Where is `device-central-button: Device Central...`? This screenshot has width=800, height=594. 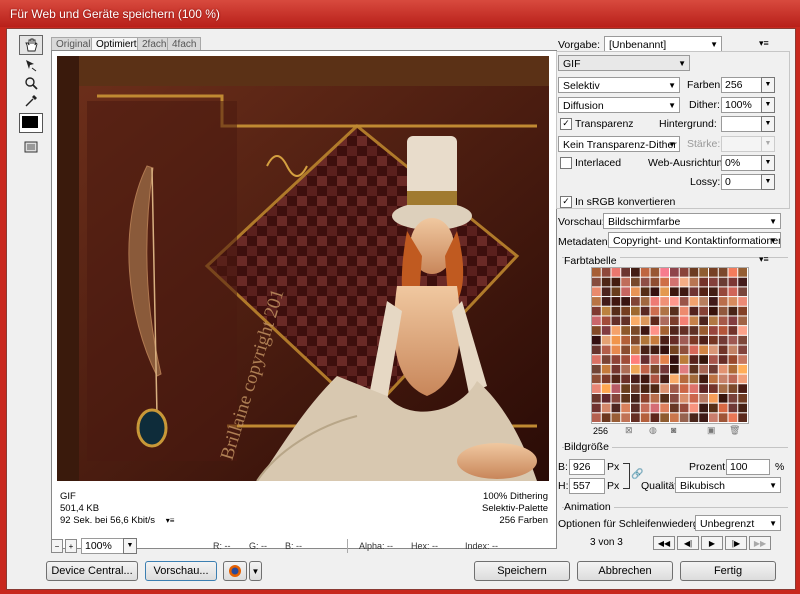
device-central-button: Device Central... is located at coordinates (92, 571).